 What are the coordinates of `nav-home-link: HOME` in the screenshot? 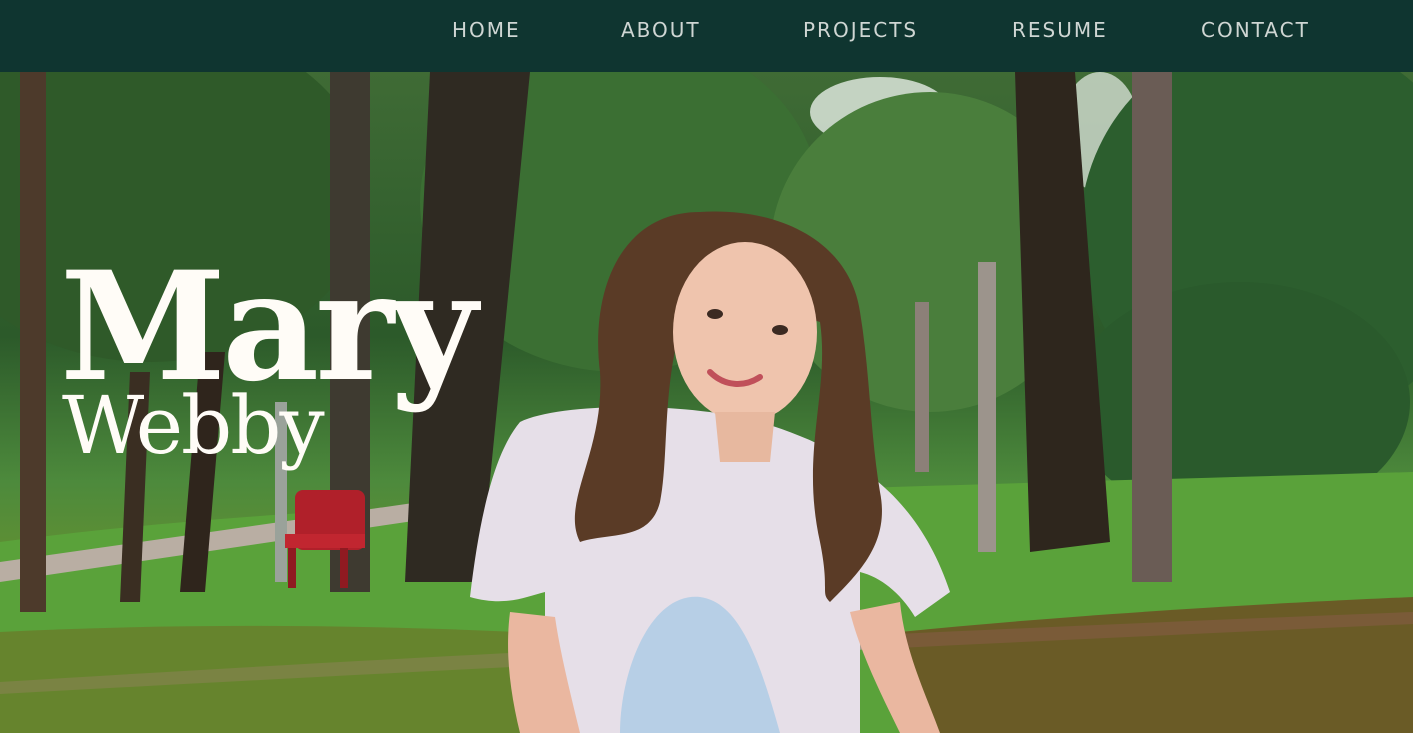 It's located at (486, 30).